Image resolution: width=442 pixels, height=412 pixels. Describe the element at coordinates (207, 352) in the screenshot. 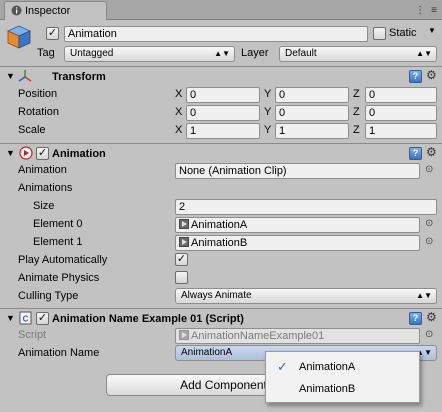

I see `animation-name-value: AnimationA` at that location.